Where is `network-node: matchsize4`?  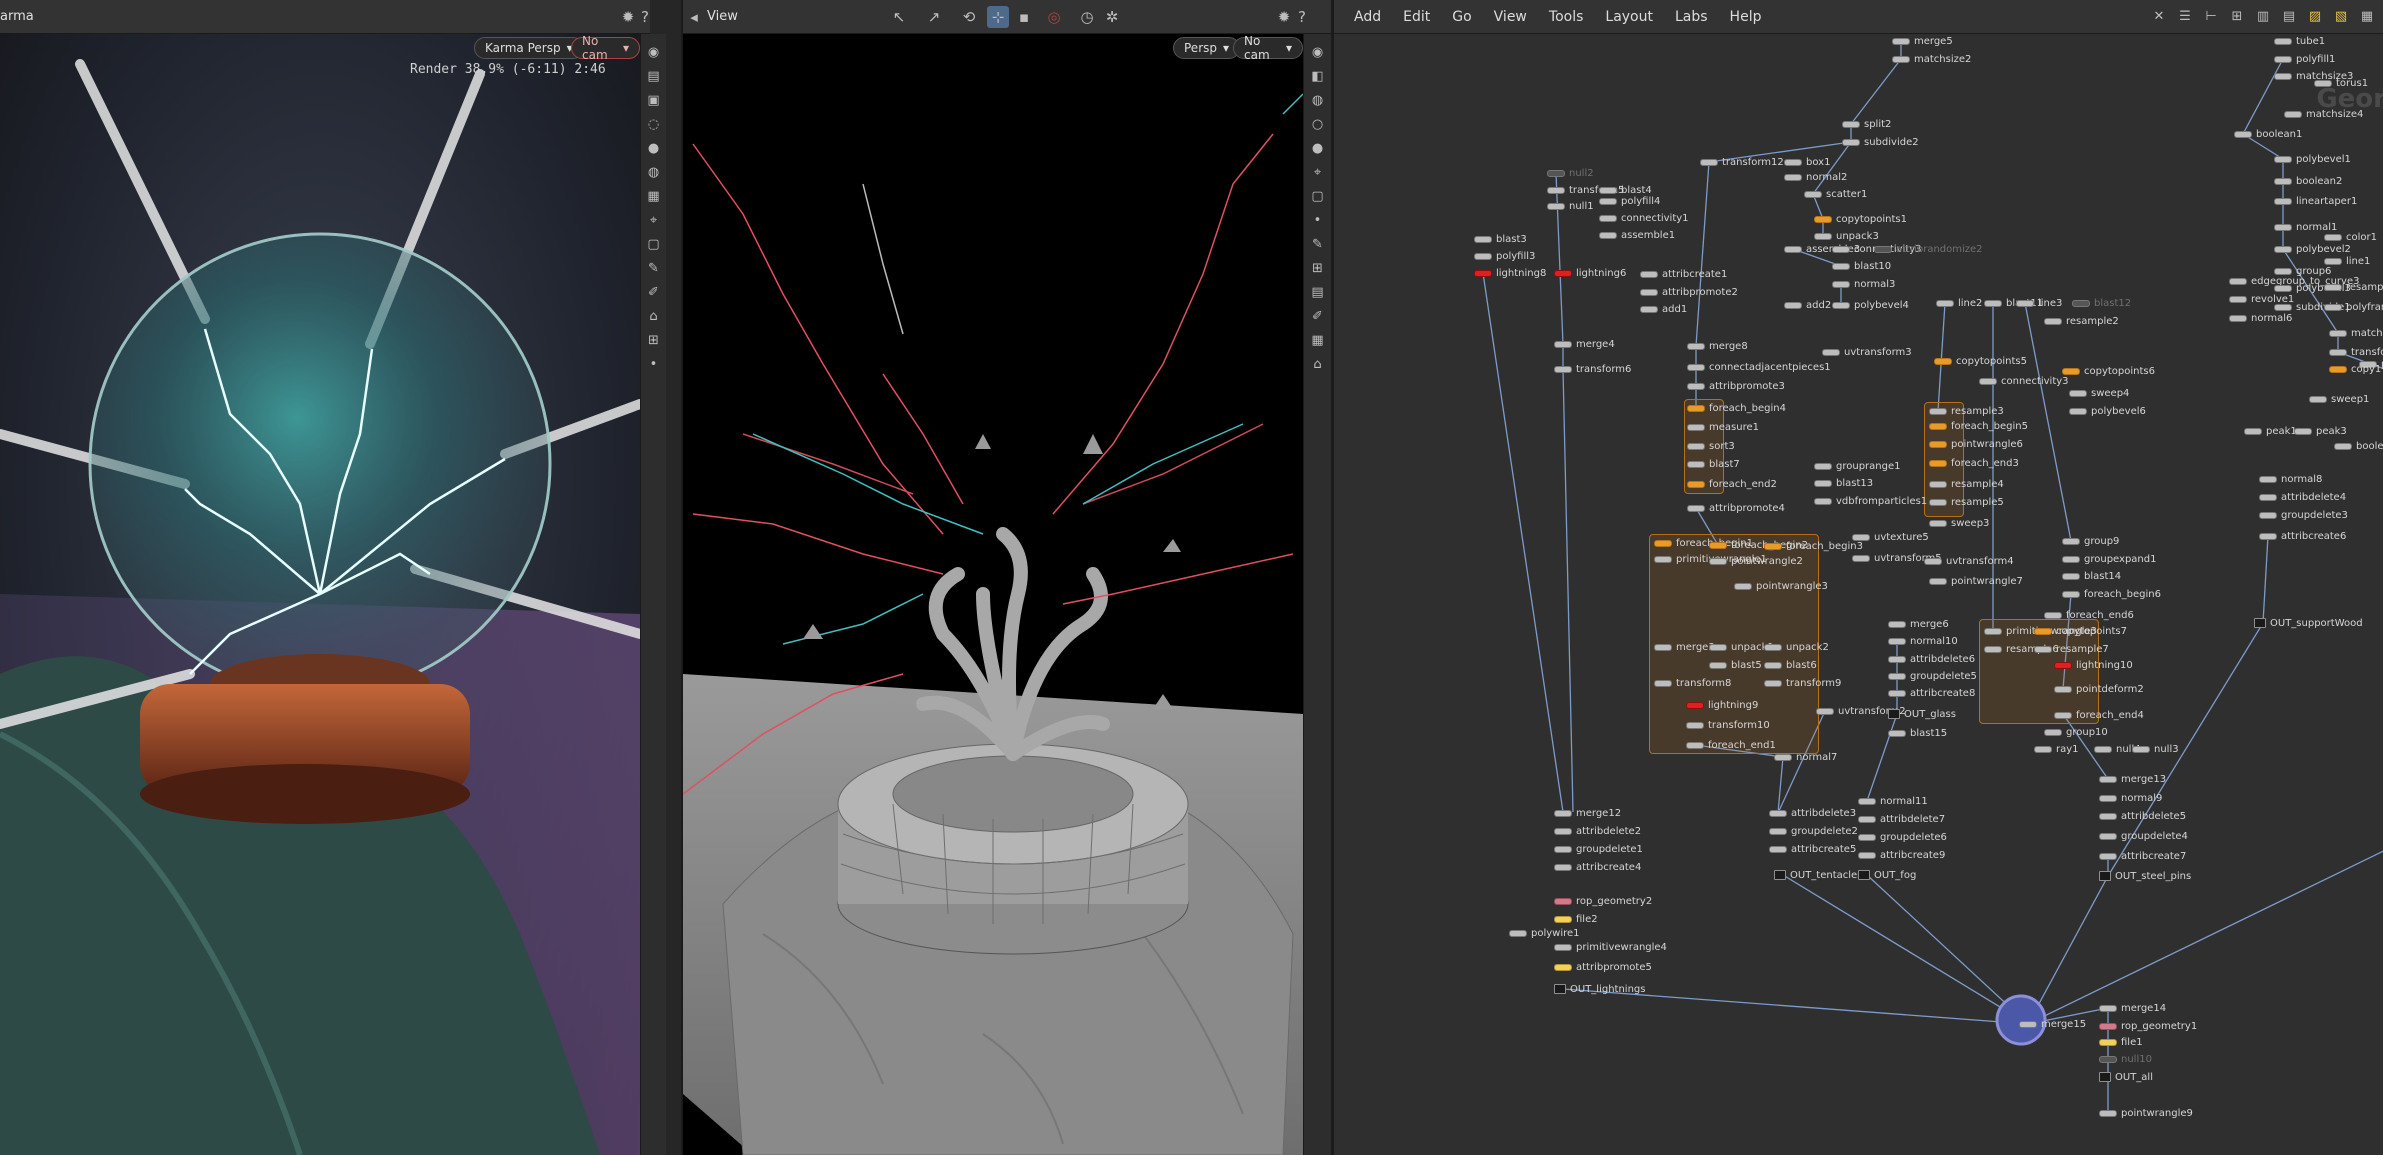
network-node: matchsize4 is located at coordinates (2323, 114).